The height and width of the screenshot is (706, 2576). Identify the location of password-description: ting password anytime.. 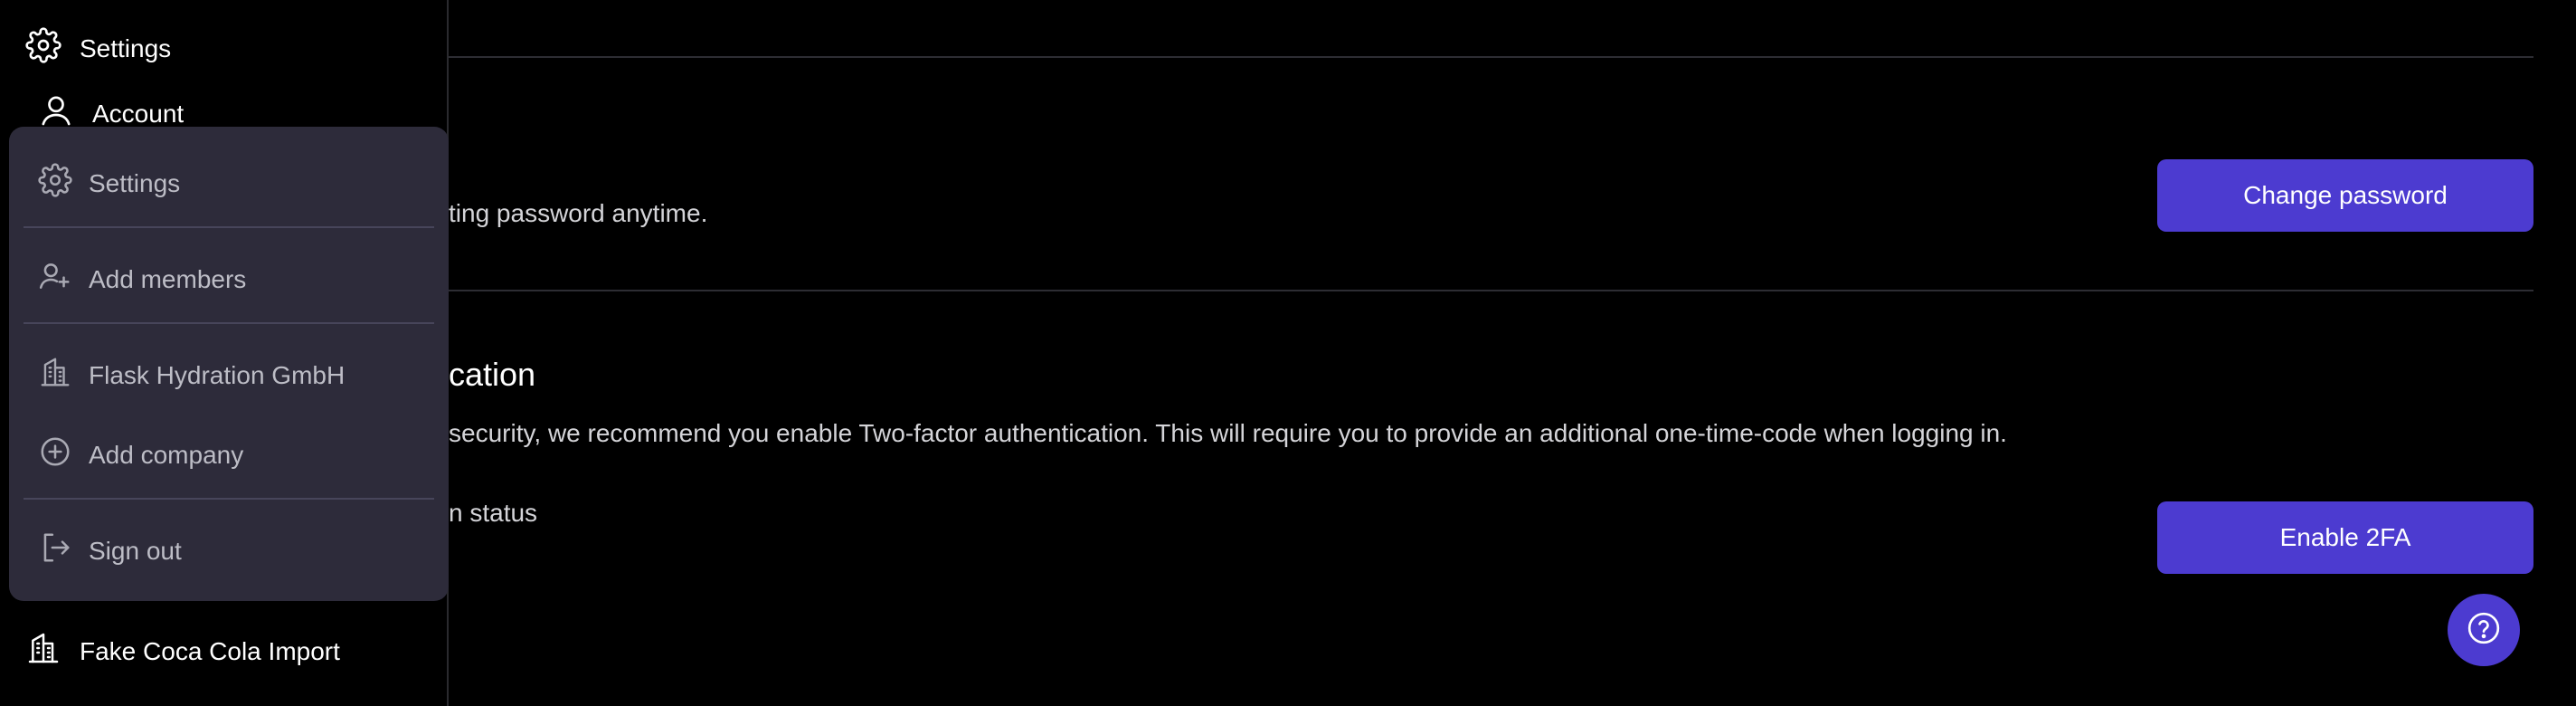
(578, 213).